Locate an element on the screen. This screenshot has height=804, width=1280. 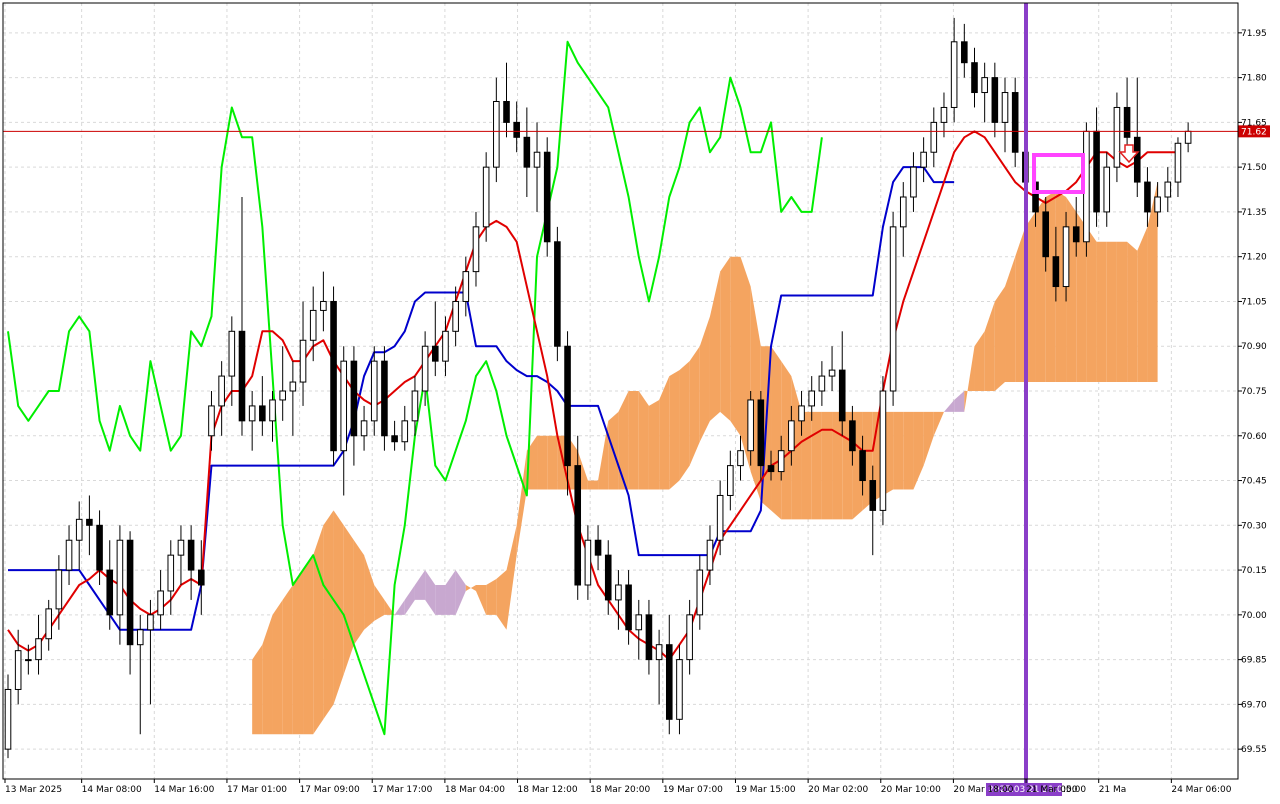
x-tick-label: 18 Mar 04:00 is located at coordinates (475, 790).